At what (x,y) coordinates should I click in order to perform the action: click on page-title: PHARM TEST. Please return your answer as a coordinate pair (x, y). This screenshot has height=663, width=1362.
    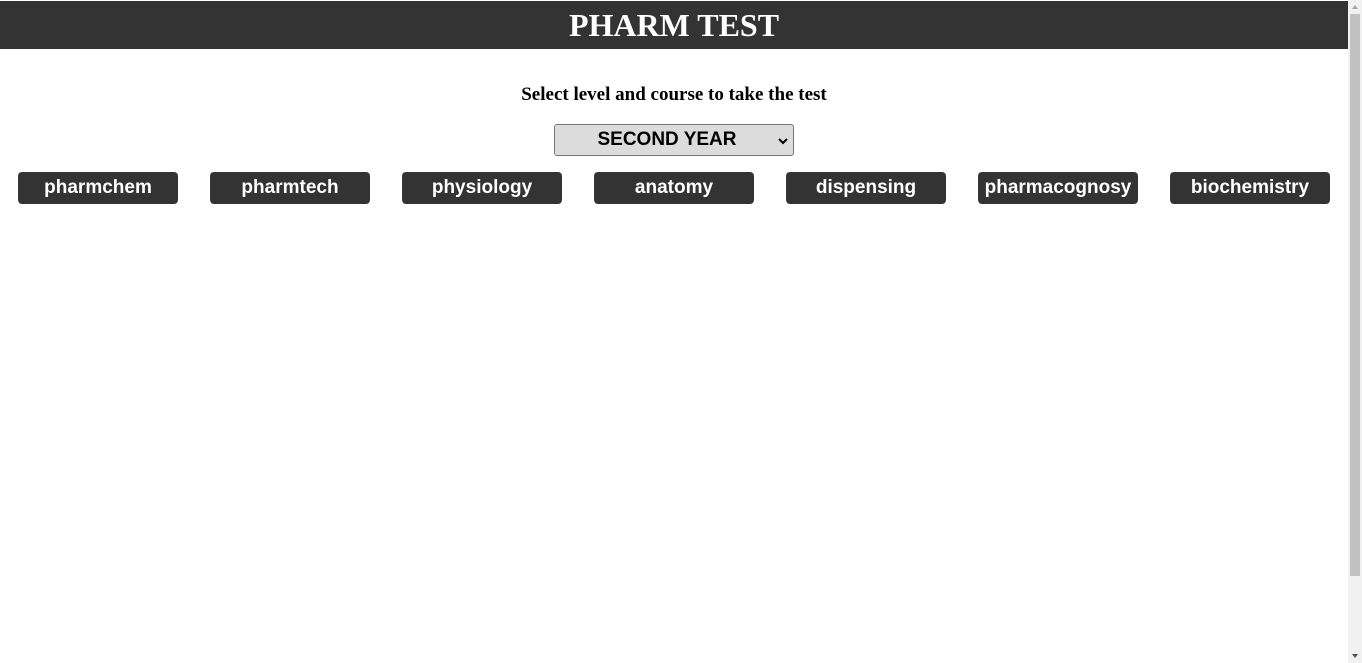
    Looking at the image, I should click on (674, 25).